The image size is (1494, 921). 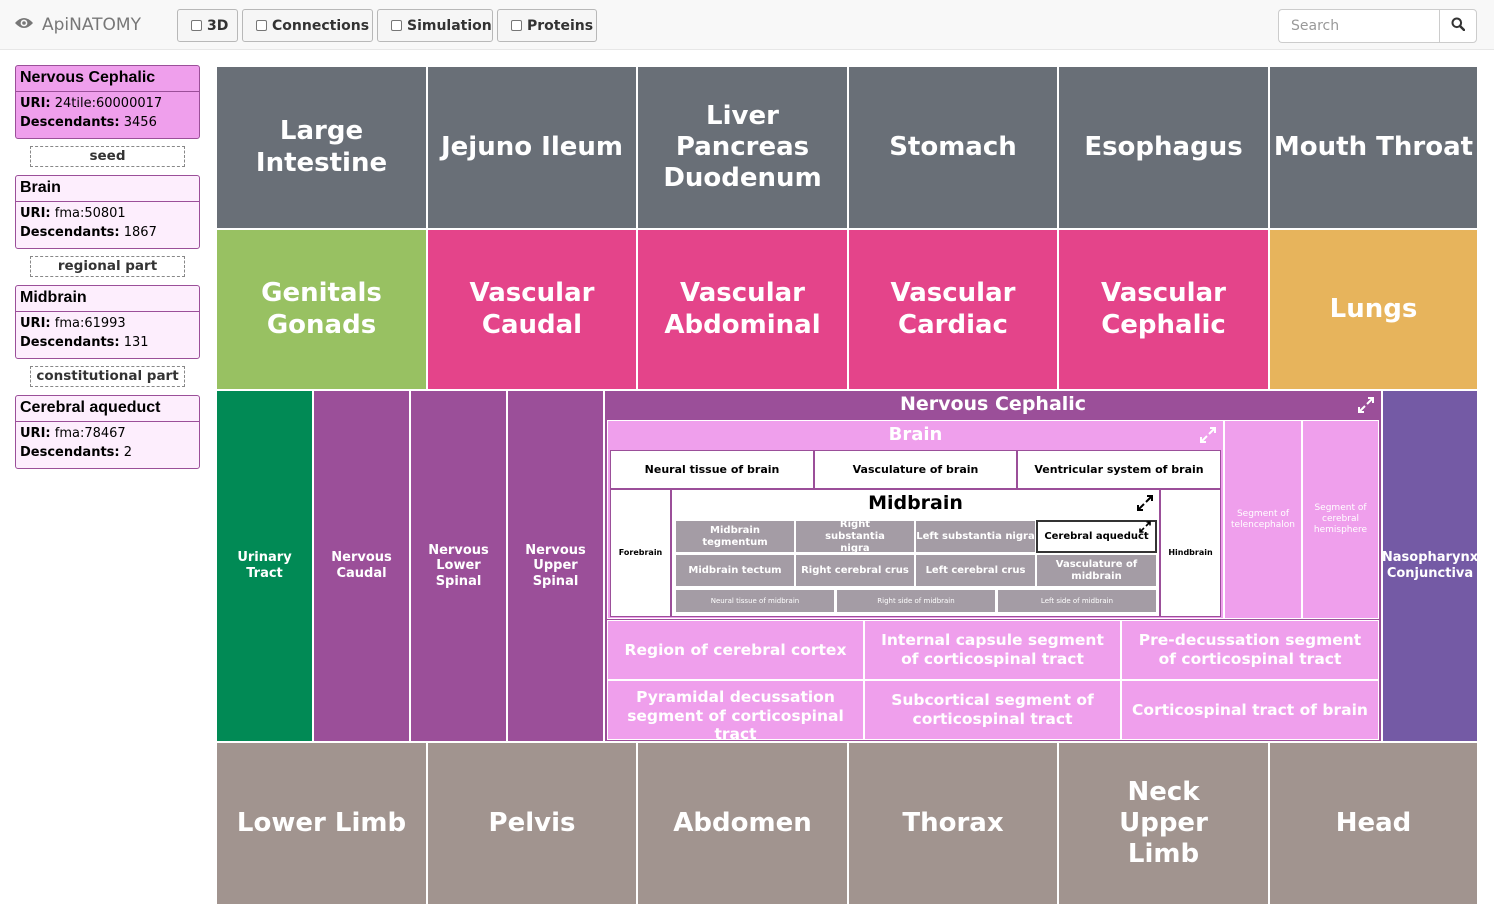 I want to click on tile-liver-pancreas-duodenum: Liver Pancreas Duodenum, so click(x=742, y=147).